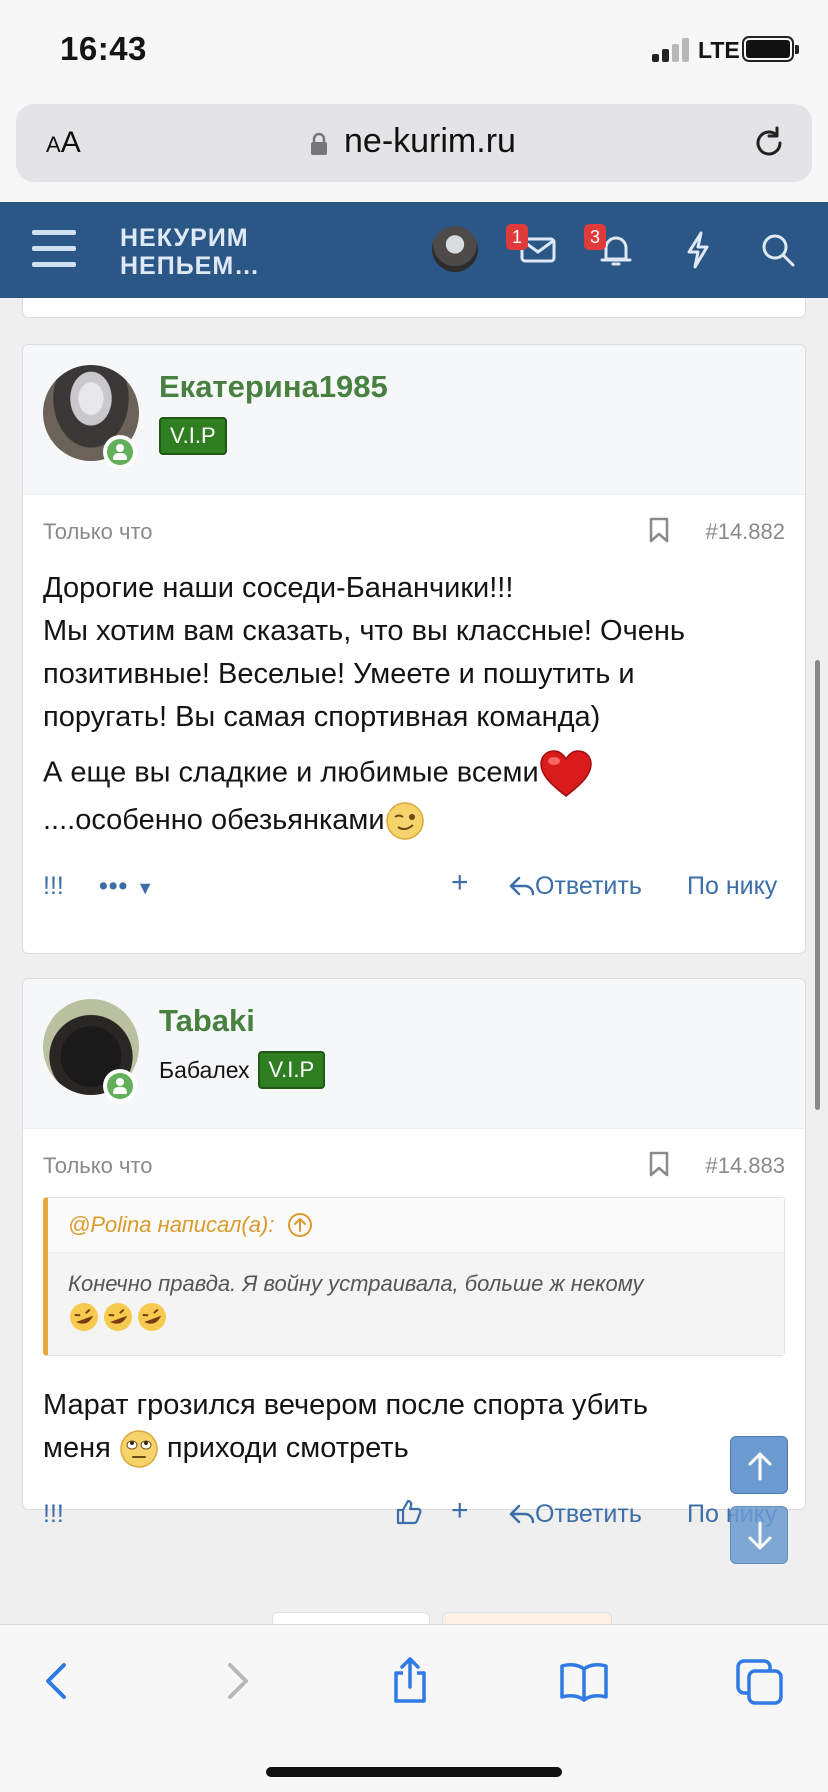 This screenshot has width=828, height=1792. I want to click on forward-icon, so click(236, 1681).